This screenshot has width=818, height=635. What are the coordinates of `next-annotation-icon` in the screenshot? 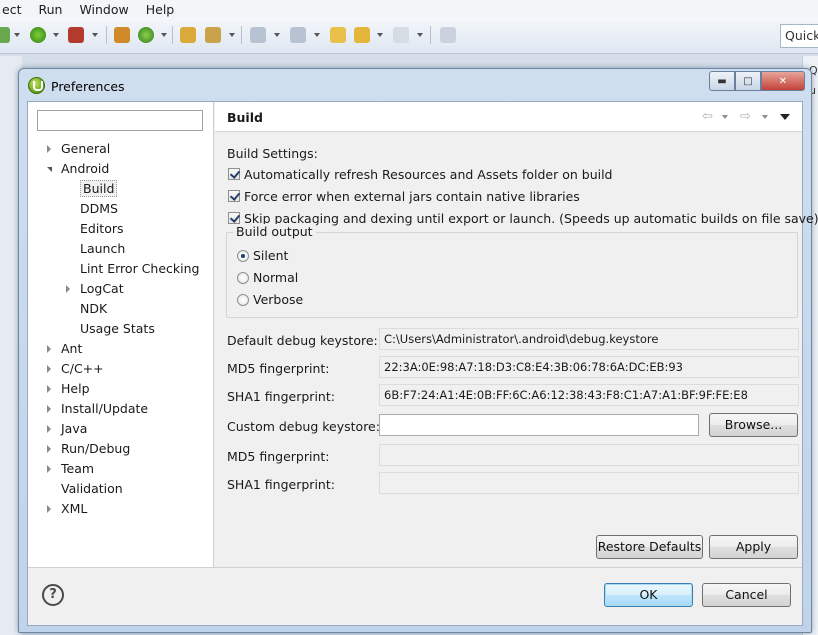 It's located at (258, 35).